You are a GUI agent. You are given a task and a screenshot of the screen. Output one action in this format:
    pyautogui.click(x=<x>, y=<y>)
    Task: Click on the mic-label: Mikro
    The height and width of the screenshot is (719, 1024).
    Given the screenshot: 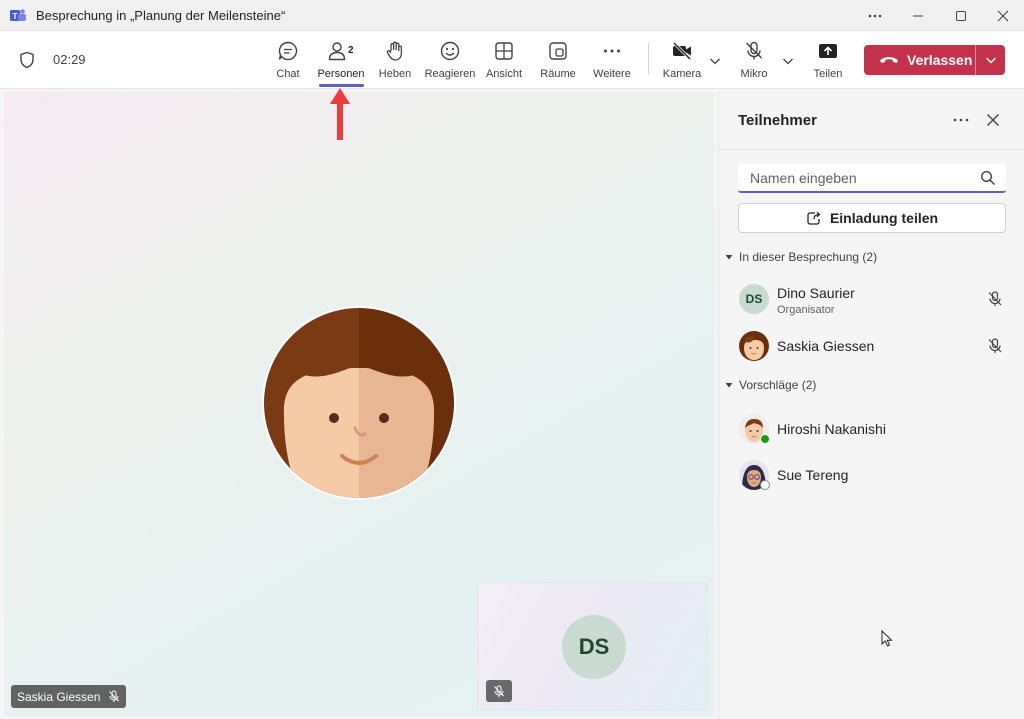 What is the action you would take?
    pyautogui.click(x=754, y=74)
    